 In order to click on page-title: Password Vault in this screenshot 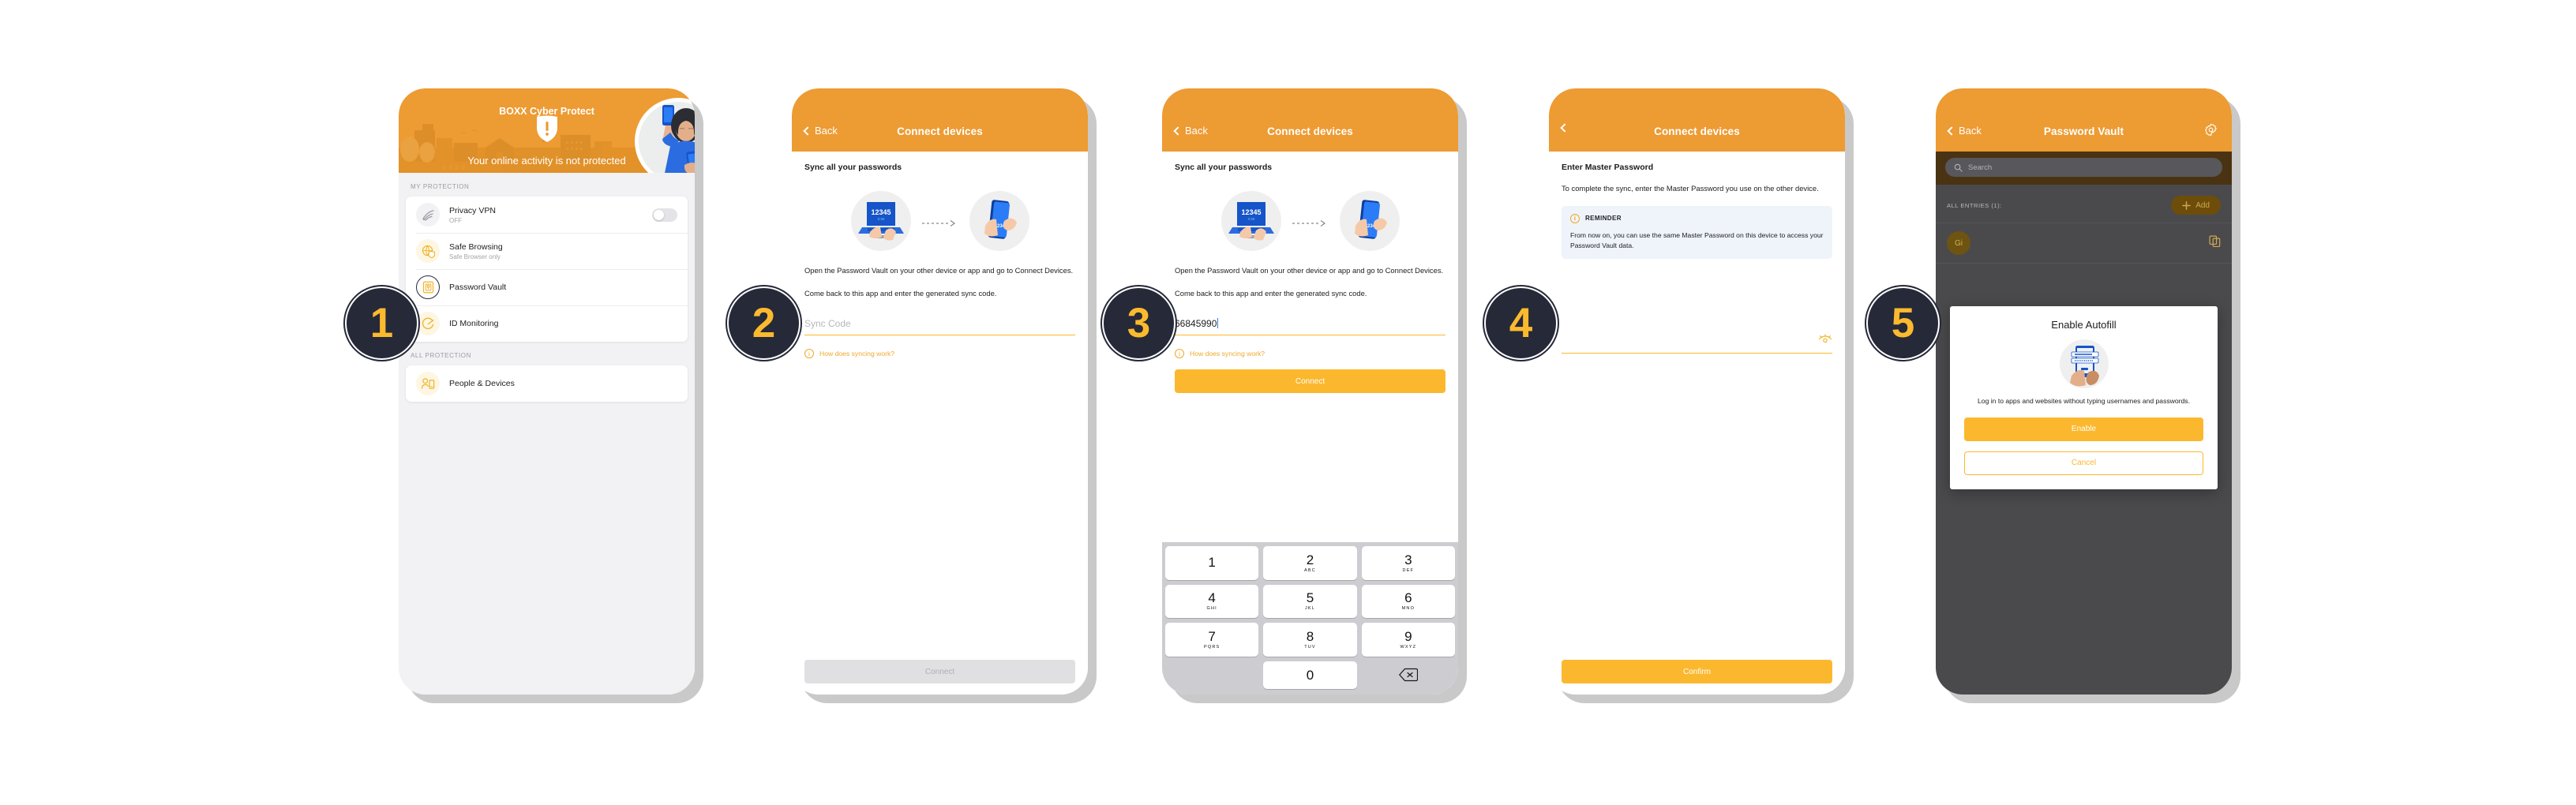, I will do `click(2083, 131)`.